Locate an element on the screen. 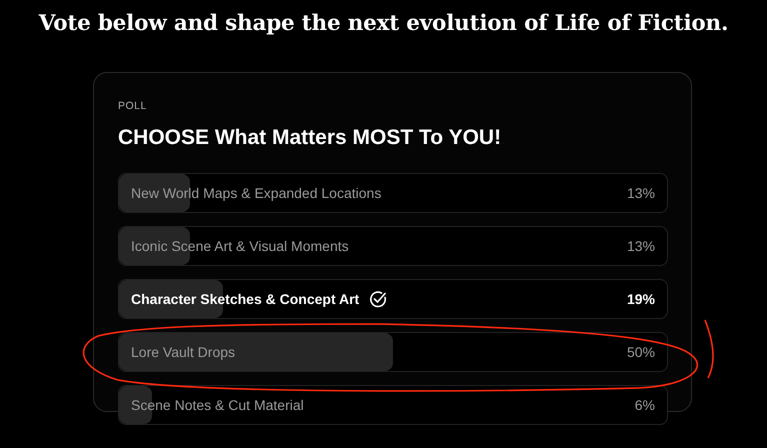 Image resolution: width=767 pixels, height=448 pixels. poll-option: Lore Vault Drops 50% is located at coordinates (393, 352).